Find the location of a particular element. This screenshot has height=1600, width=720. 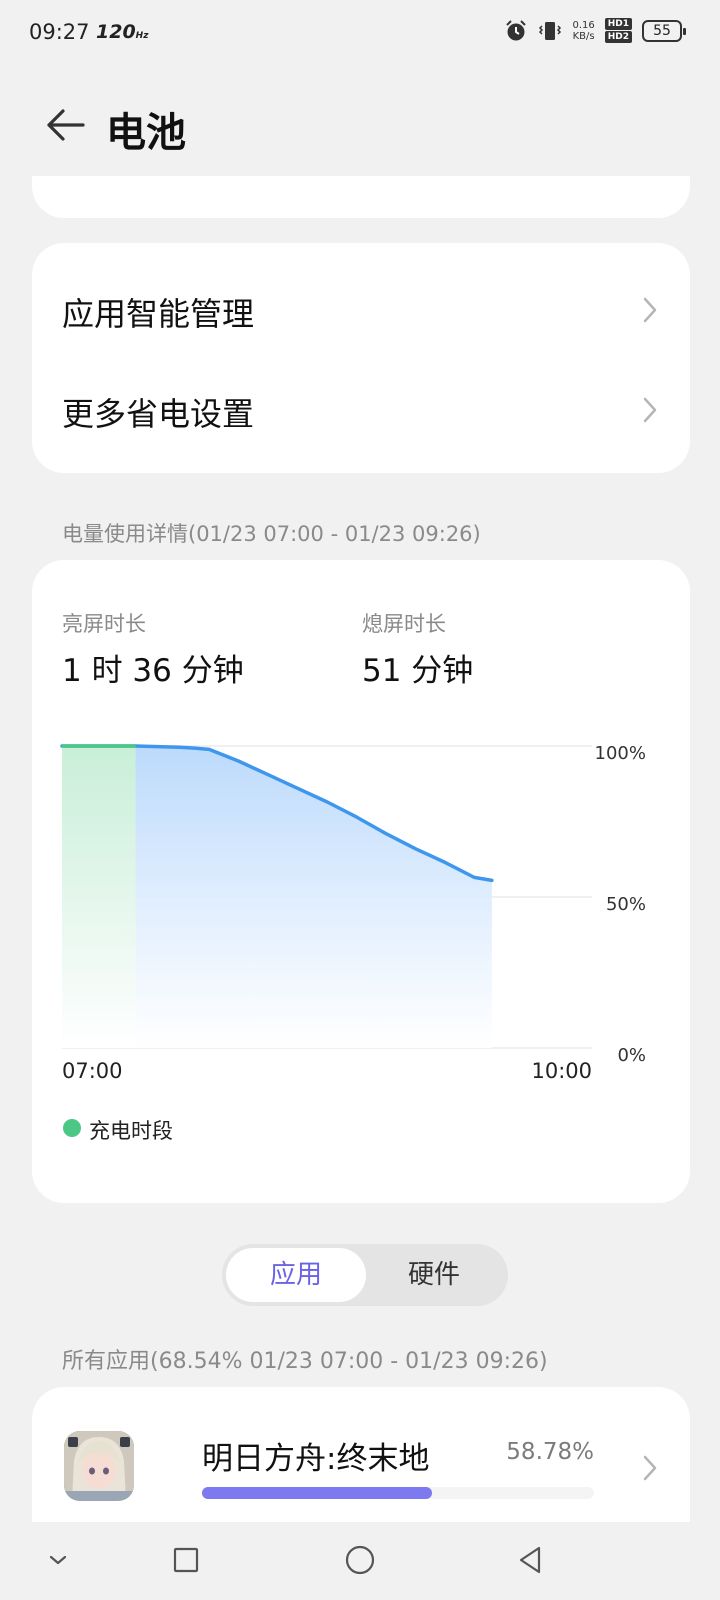

charging-period-band is located at coordinates (99, 897).